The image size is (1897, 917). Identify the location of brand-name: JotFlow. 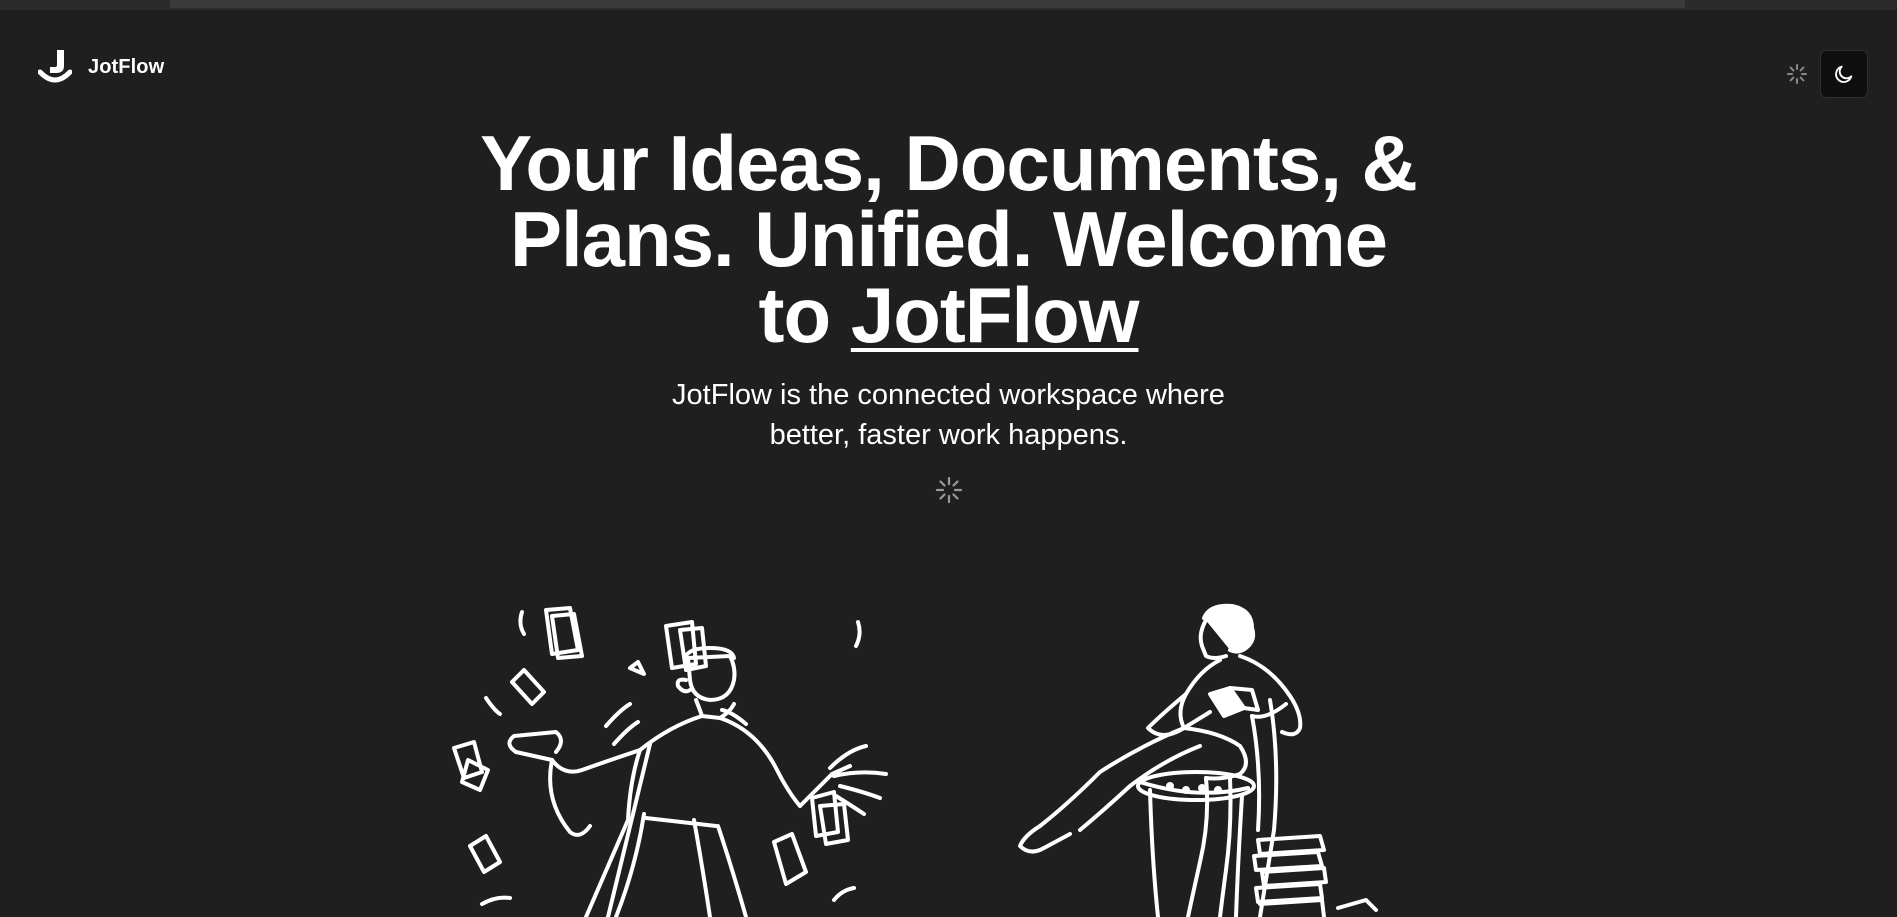
(126, 66).